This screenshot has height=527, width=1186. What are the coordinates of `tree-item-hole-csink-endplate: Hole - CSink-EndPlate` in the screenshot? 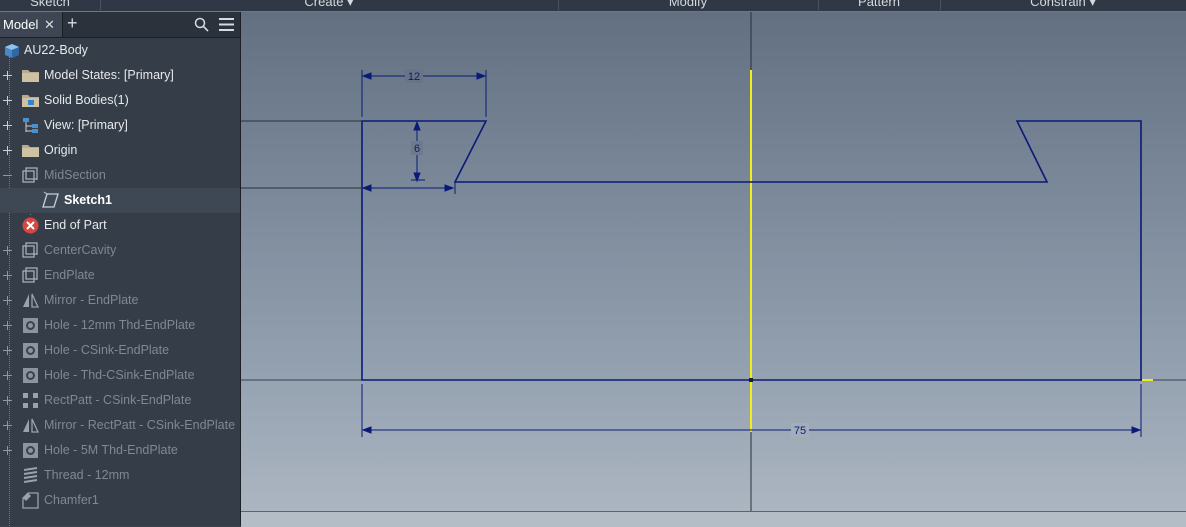 It's located at (120, 350).